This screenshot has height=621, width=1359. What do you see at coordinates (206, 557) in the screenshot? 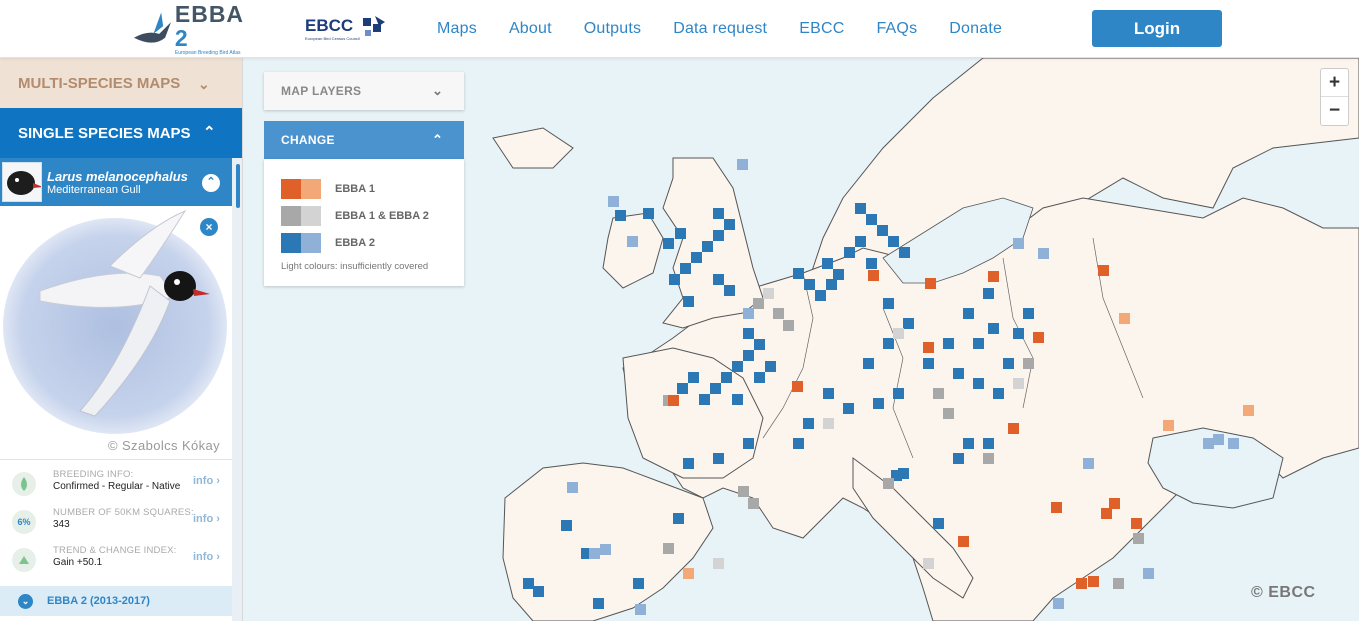
I see `trend-info-link: info ›` at bounding box center [206, 557].